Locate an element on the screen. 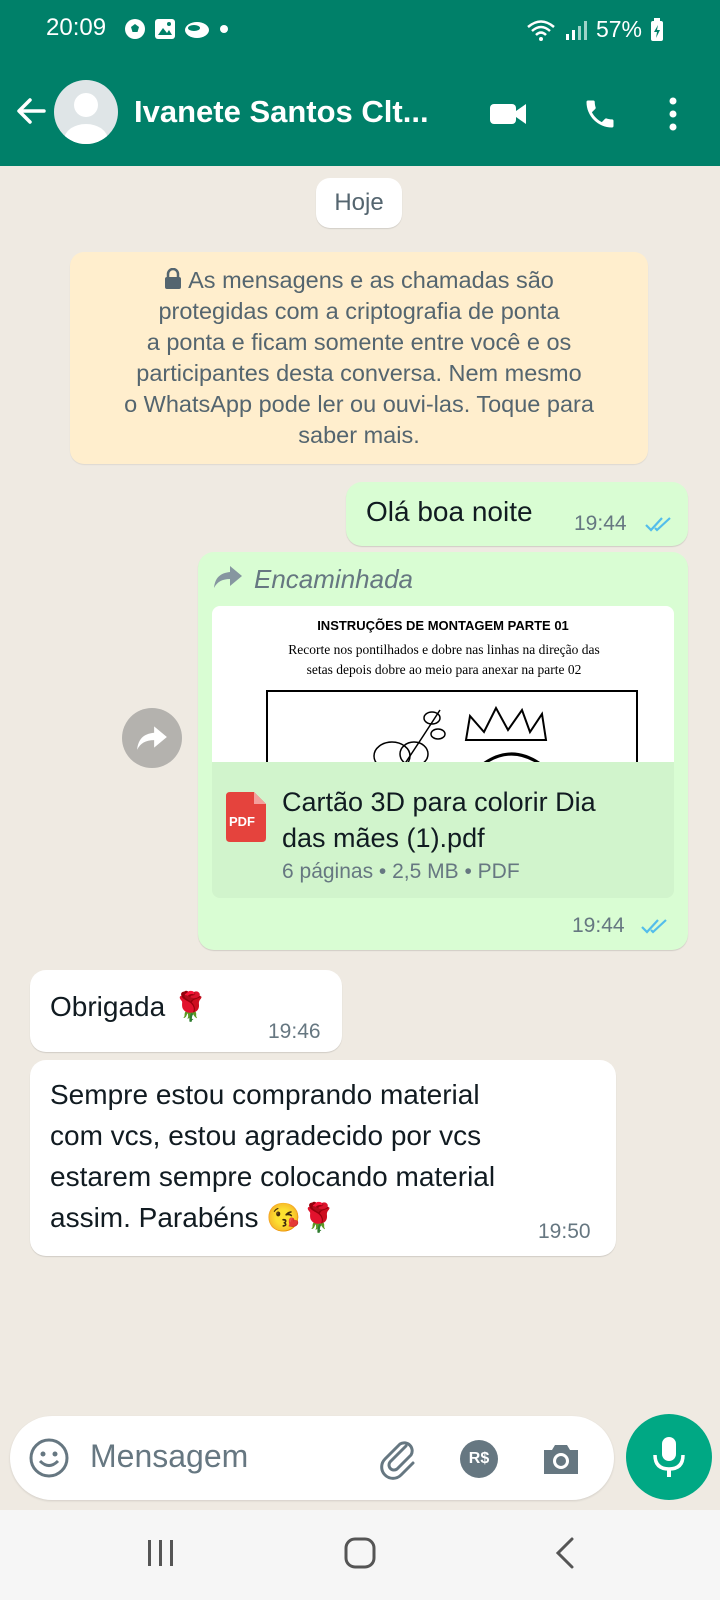 This screenshot has height=1600, width=720. notification-icons is located at coordinates (177, 29).